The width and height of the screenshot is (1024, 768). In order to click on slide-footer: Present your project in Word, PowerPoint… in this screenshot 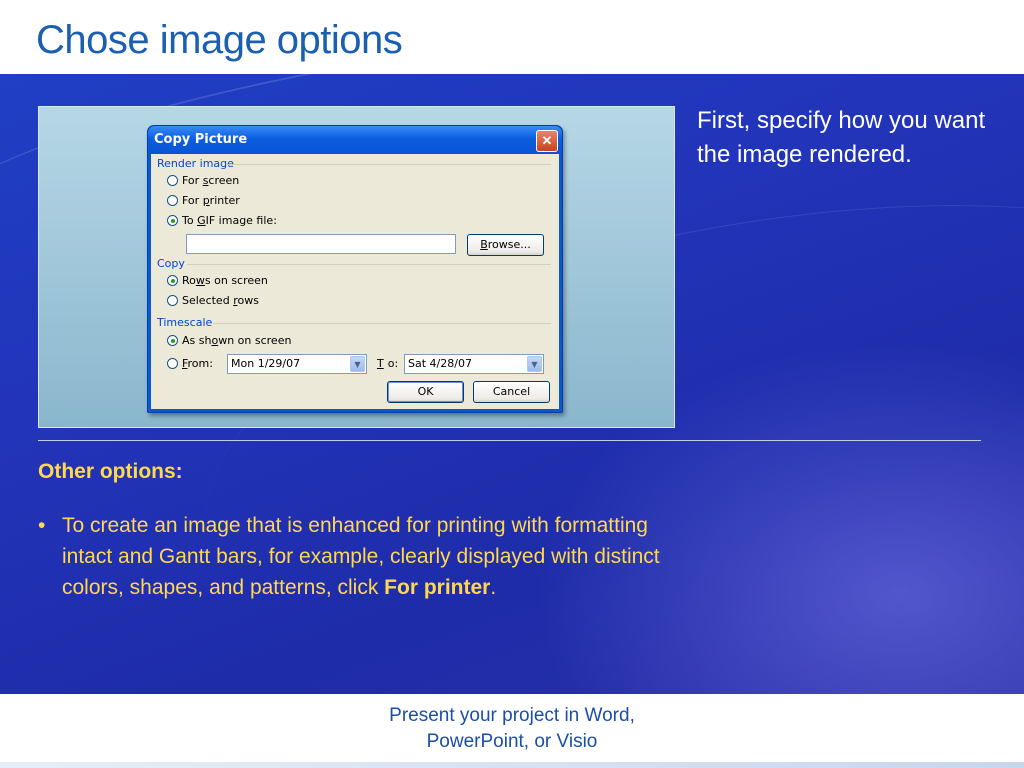, I will do `click(512, 729)`.